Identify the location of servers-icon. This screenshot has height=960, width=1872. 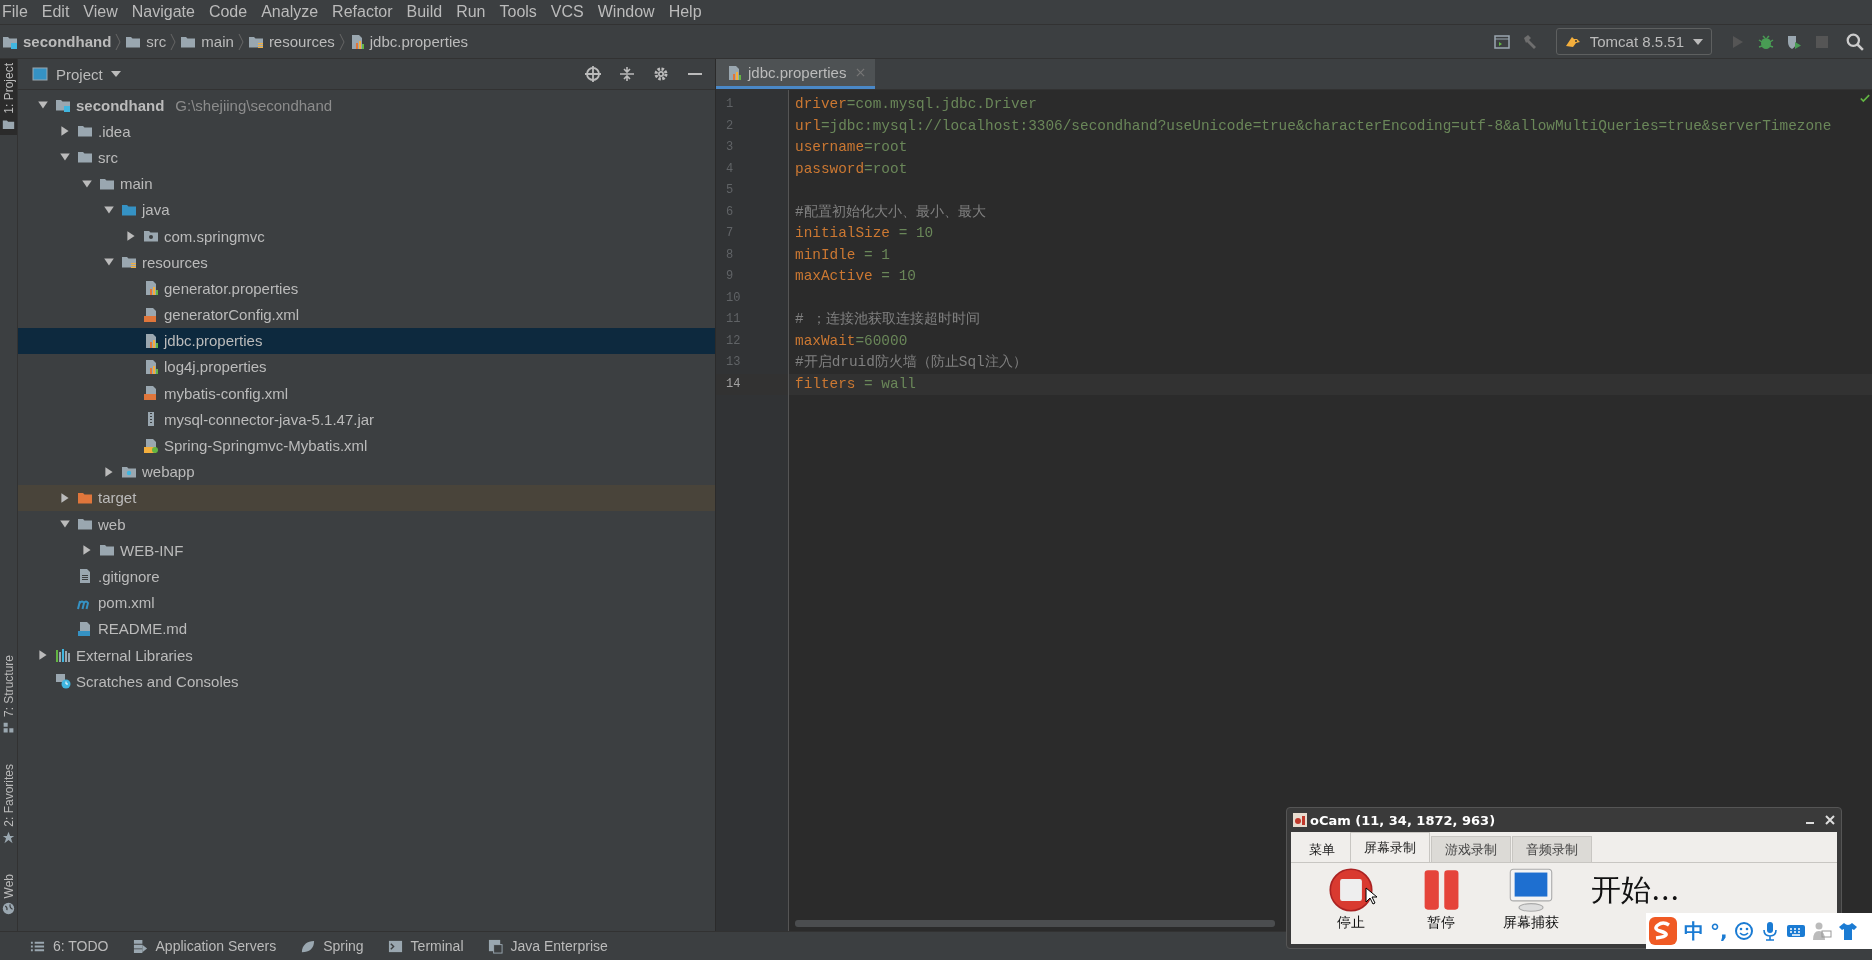
(140, 946).